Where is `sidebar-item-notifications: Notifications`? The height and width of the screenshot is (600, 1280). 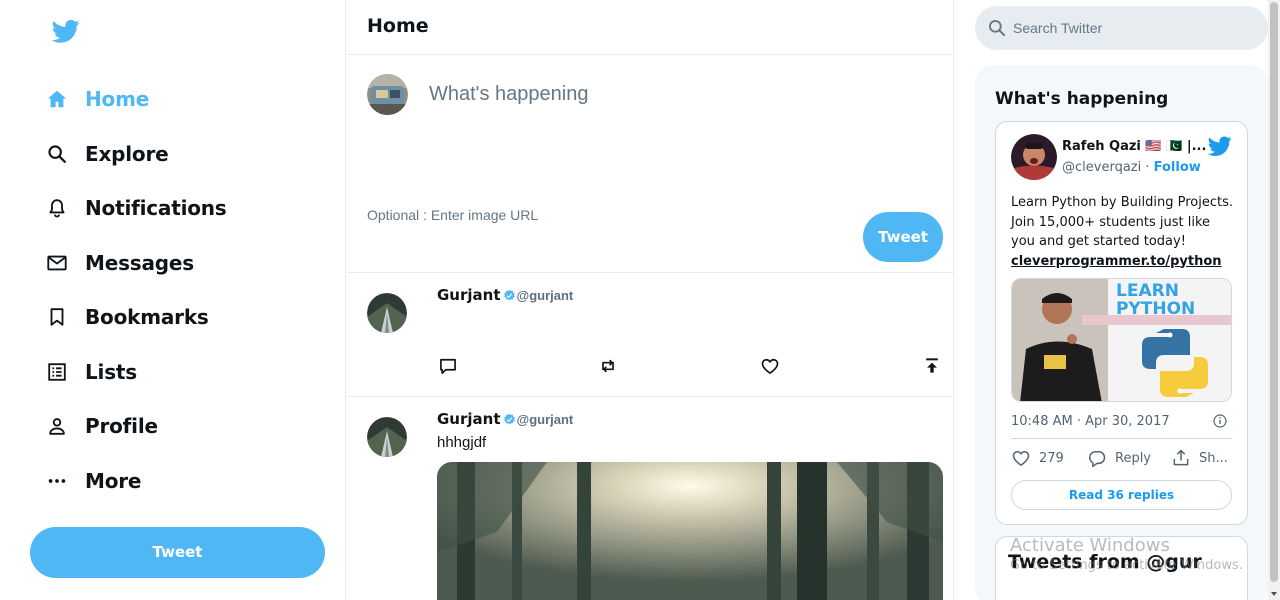
sidebar-item-notifications: Notifications is located at coordinates (136, 208).